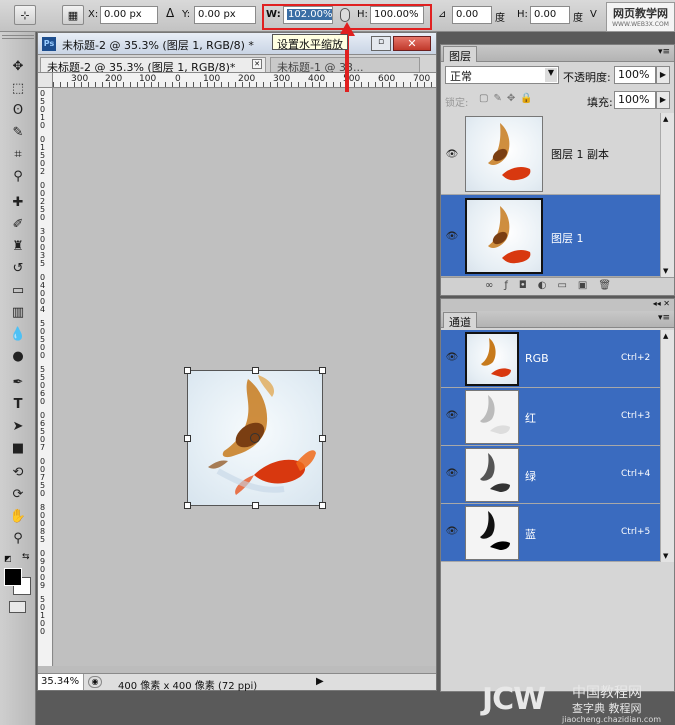  Describe the element at coordinates (73, 15) in the screenshot. I see `reference-point-icon: ▦` at that location.